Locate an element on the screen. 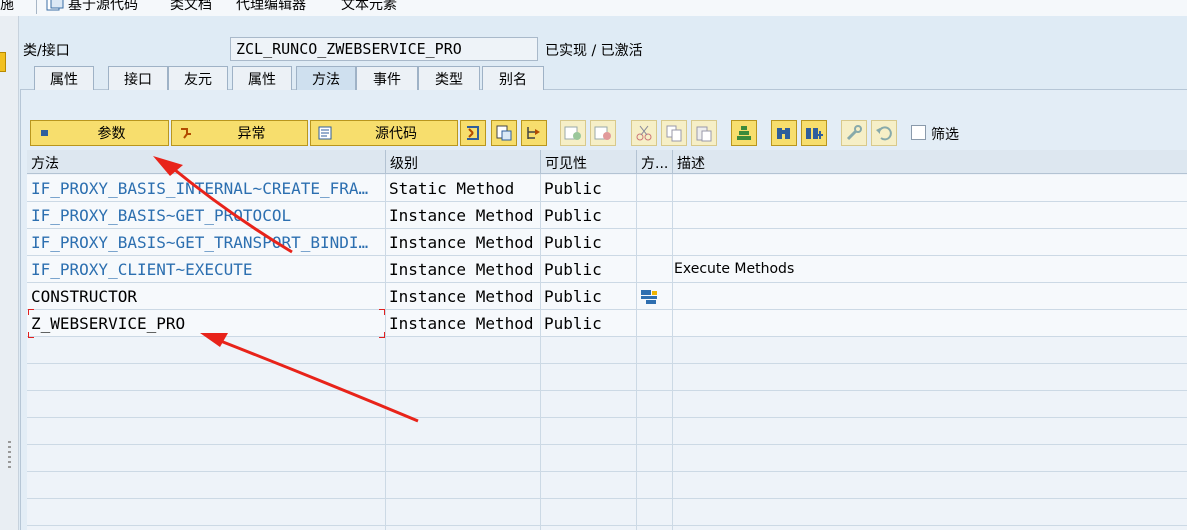 This screenshot has width=1187, height=530. column-header-description: 描述 is located at coordinates (930, 162).